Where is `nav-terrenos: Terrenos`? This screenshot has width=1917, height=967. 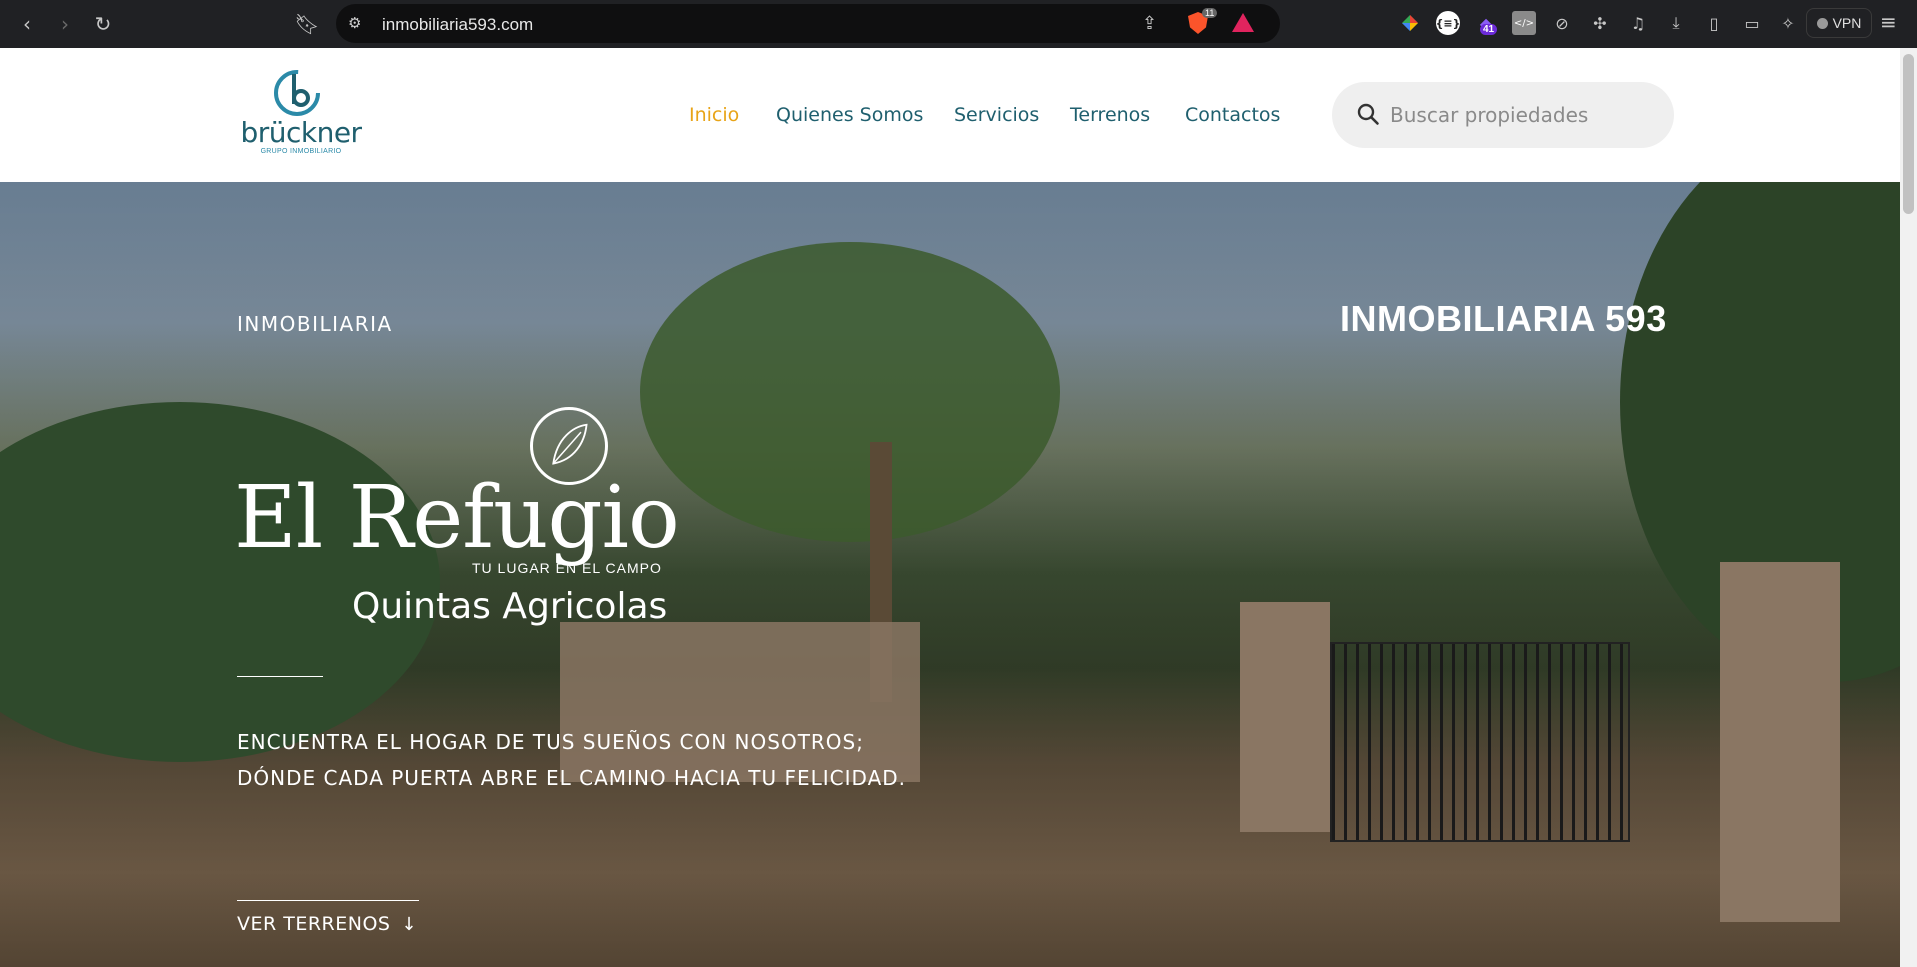 nav-terrenos: Terrenos is located at coordinates (1110, 115).